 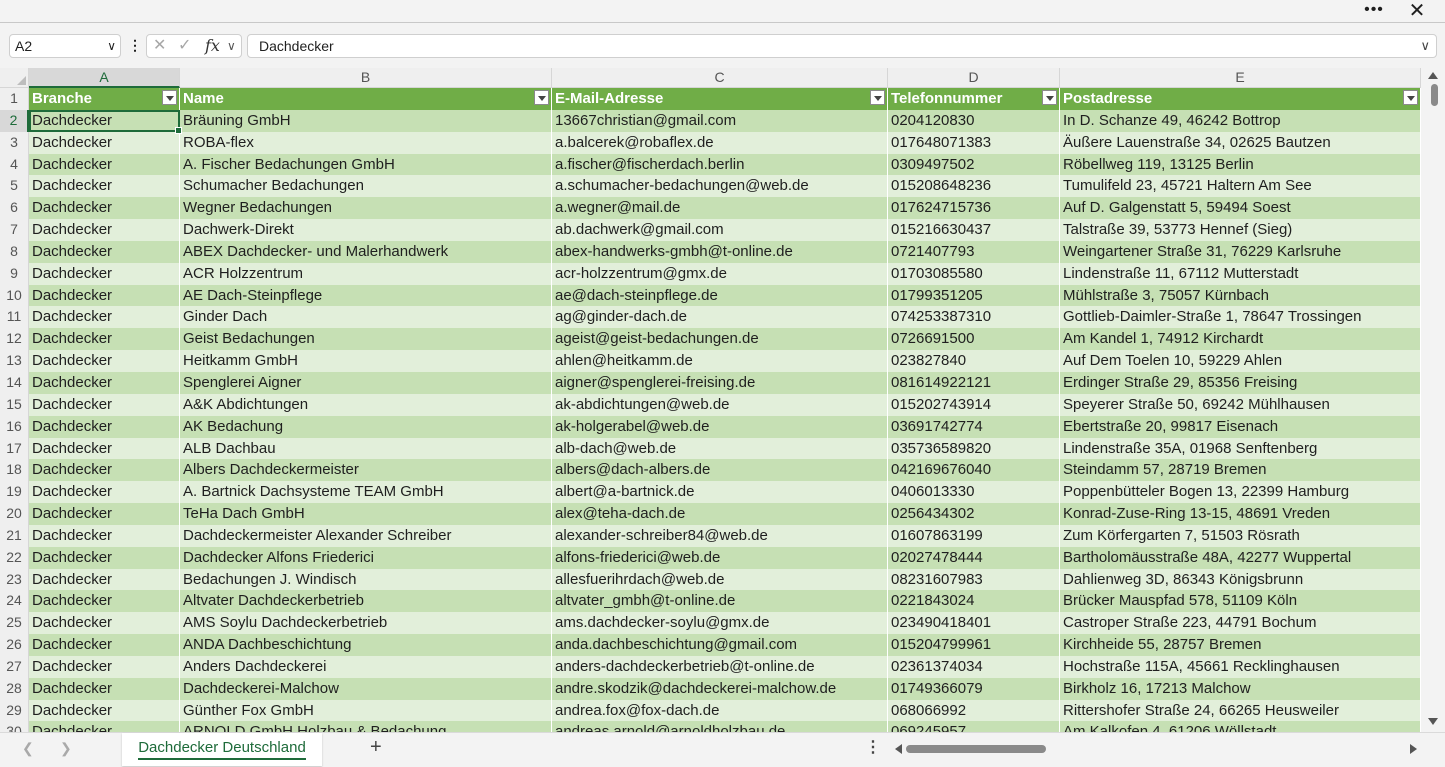 I want to click on cell-telefon: 017624715736, so click(x=974, y=208).